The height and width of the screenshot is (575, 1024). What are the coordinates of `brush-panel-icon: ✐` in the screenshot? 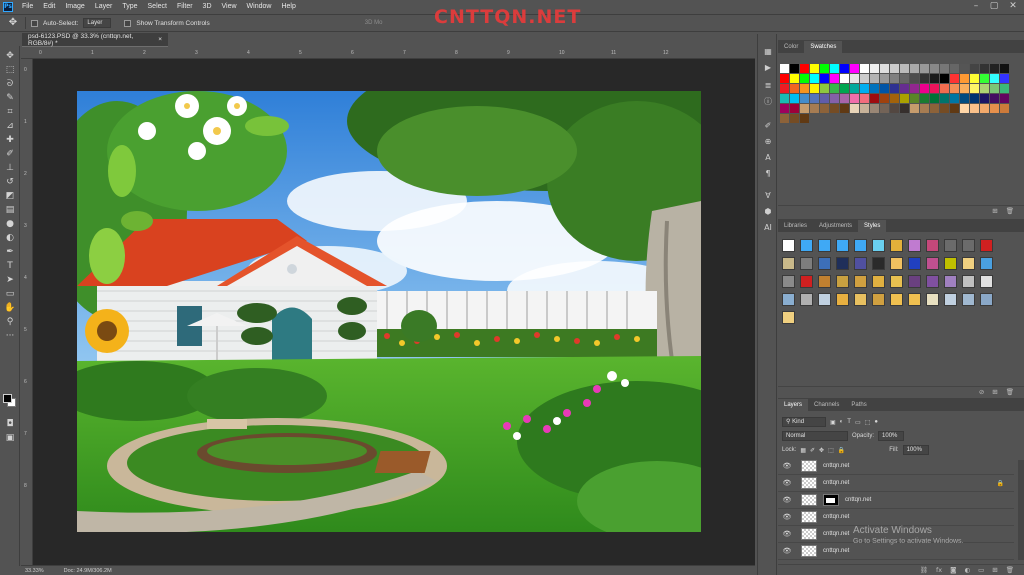 It's located at (768, 126).